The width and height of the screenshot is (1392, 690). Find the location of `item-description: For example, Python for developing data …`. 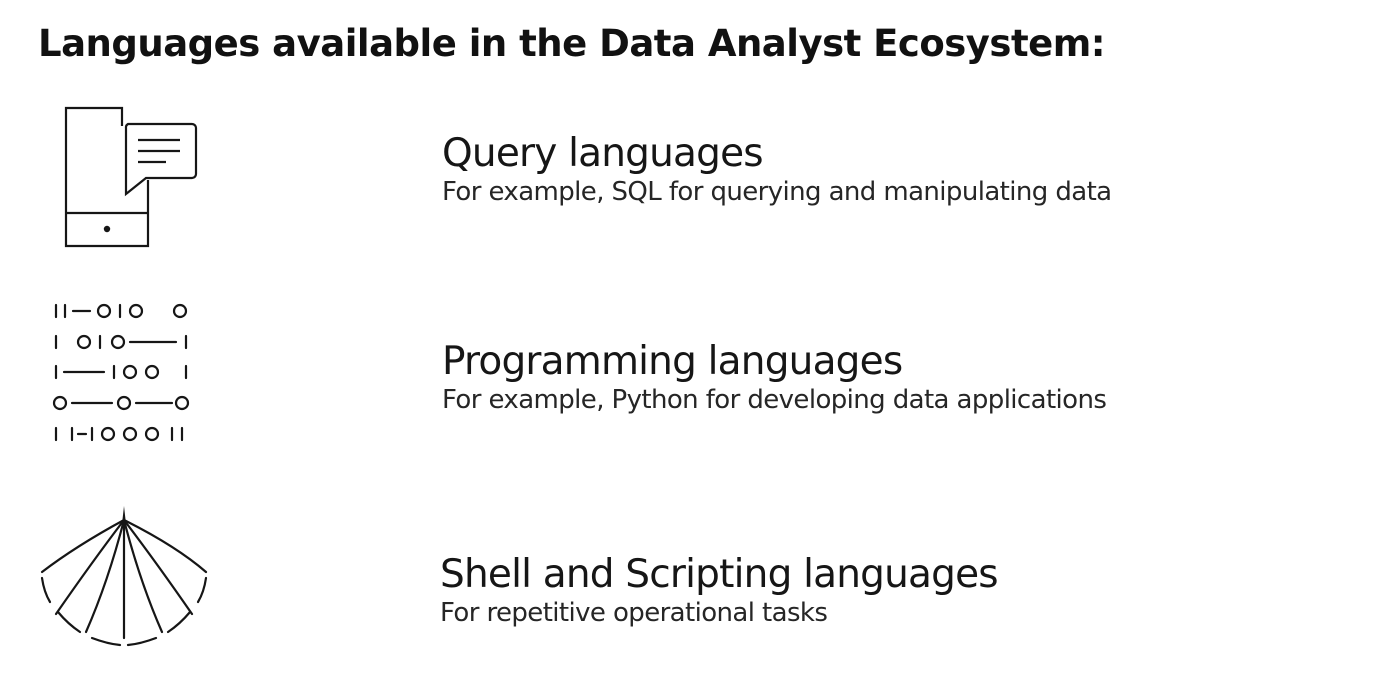

item-description: For example, Python for developing data … is located at coordinates (774, 400).